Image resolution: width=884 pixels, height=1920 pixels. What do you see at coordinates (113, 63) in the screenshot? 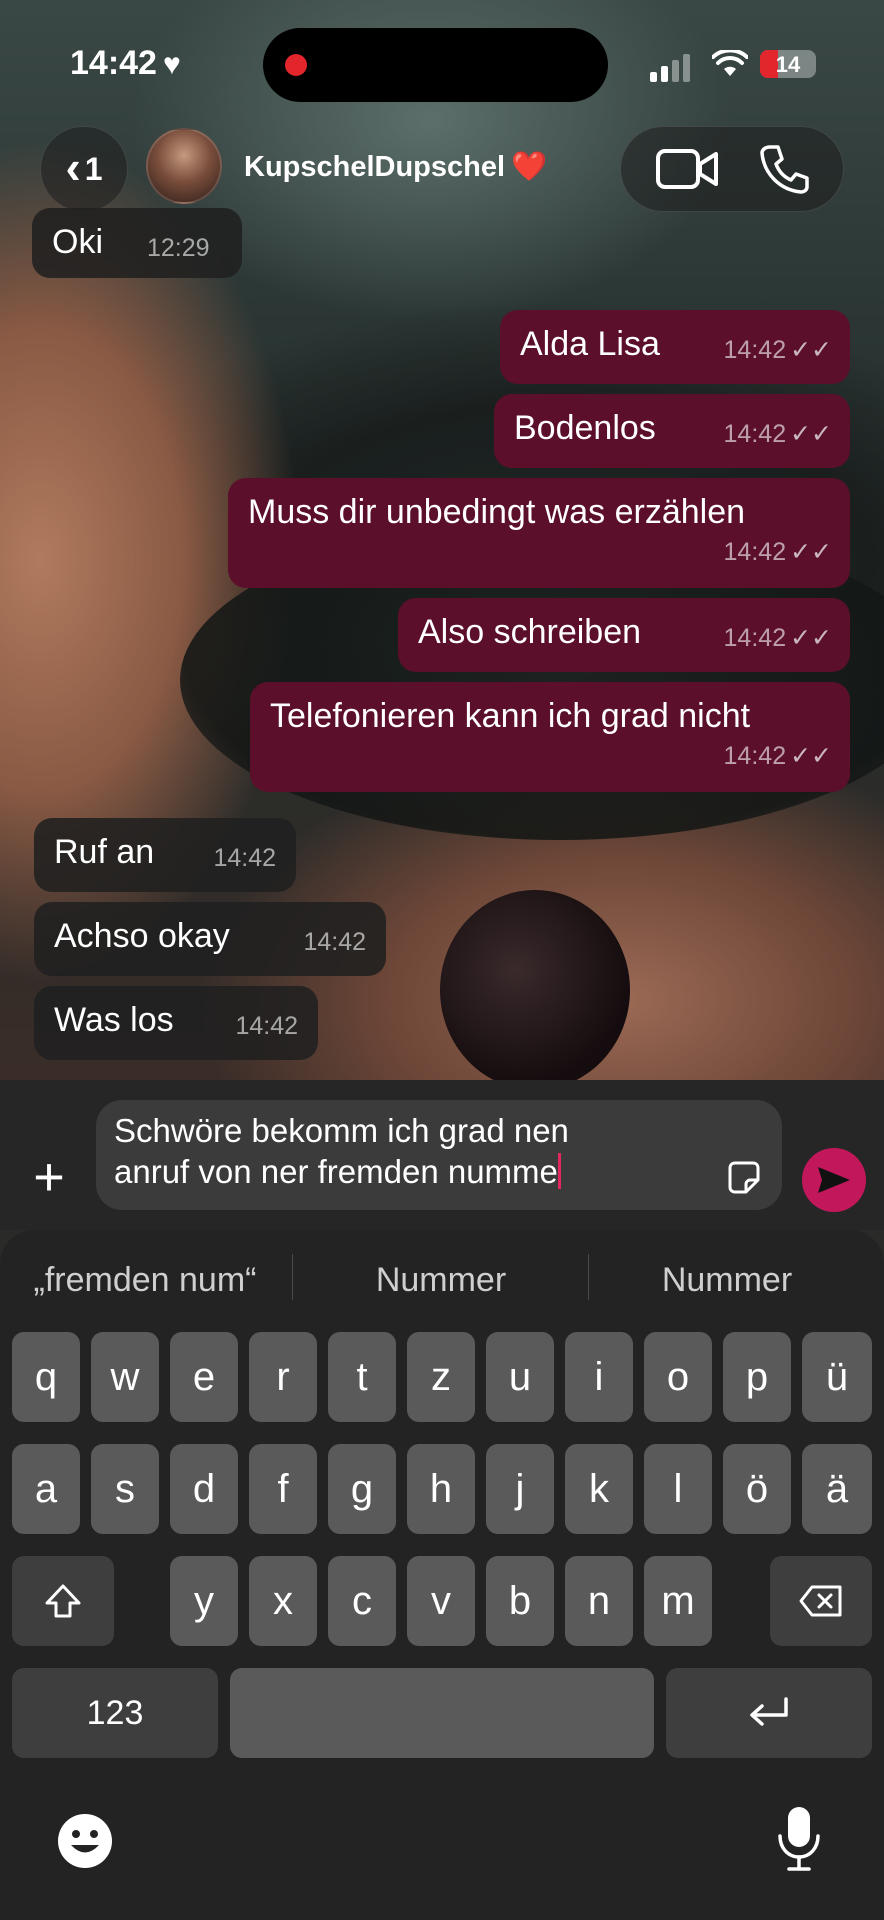
I see `status-time-text: 14:42` at bounding box center [113, 63].